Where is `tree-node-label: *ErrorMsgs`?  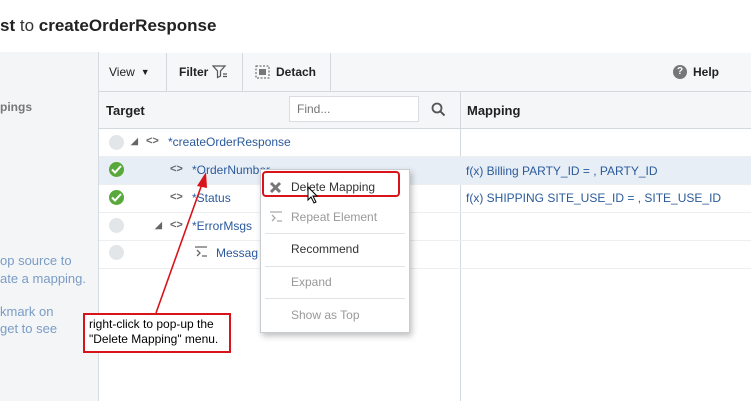 tree-node-label: *ErrorMsgs is located at coordinates (222, 226).